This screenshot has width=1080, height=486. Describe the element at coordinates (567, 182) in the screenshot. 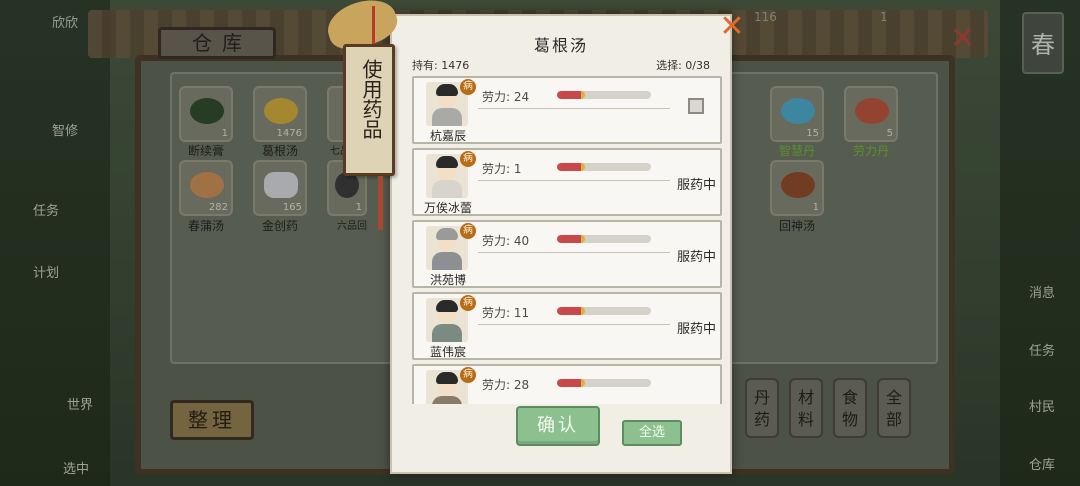

I see `character-row: 病 万俟冰蕾 劳力: 1 服药中` at that location.